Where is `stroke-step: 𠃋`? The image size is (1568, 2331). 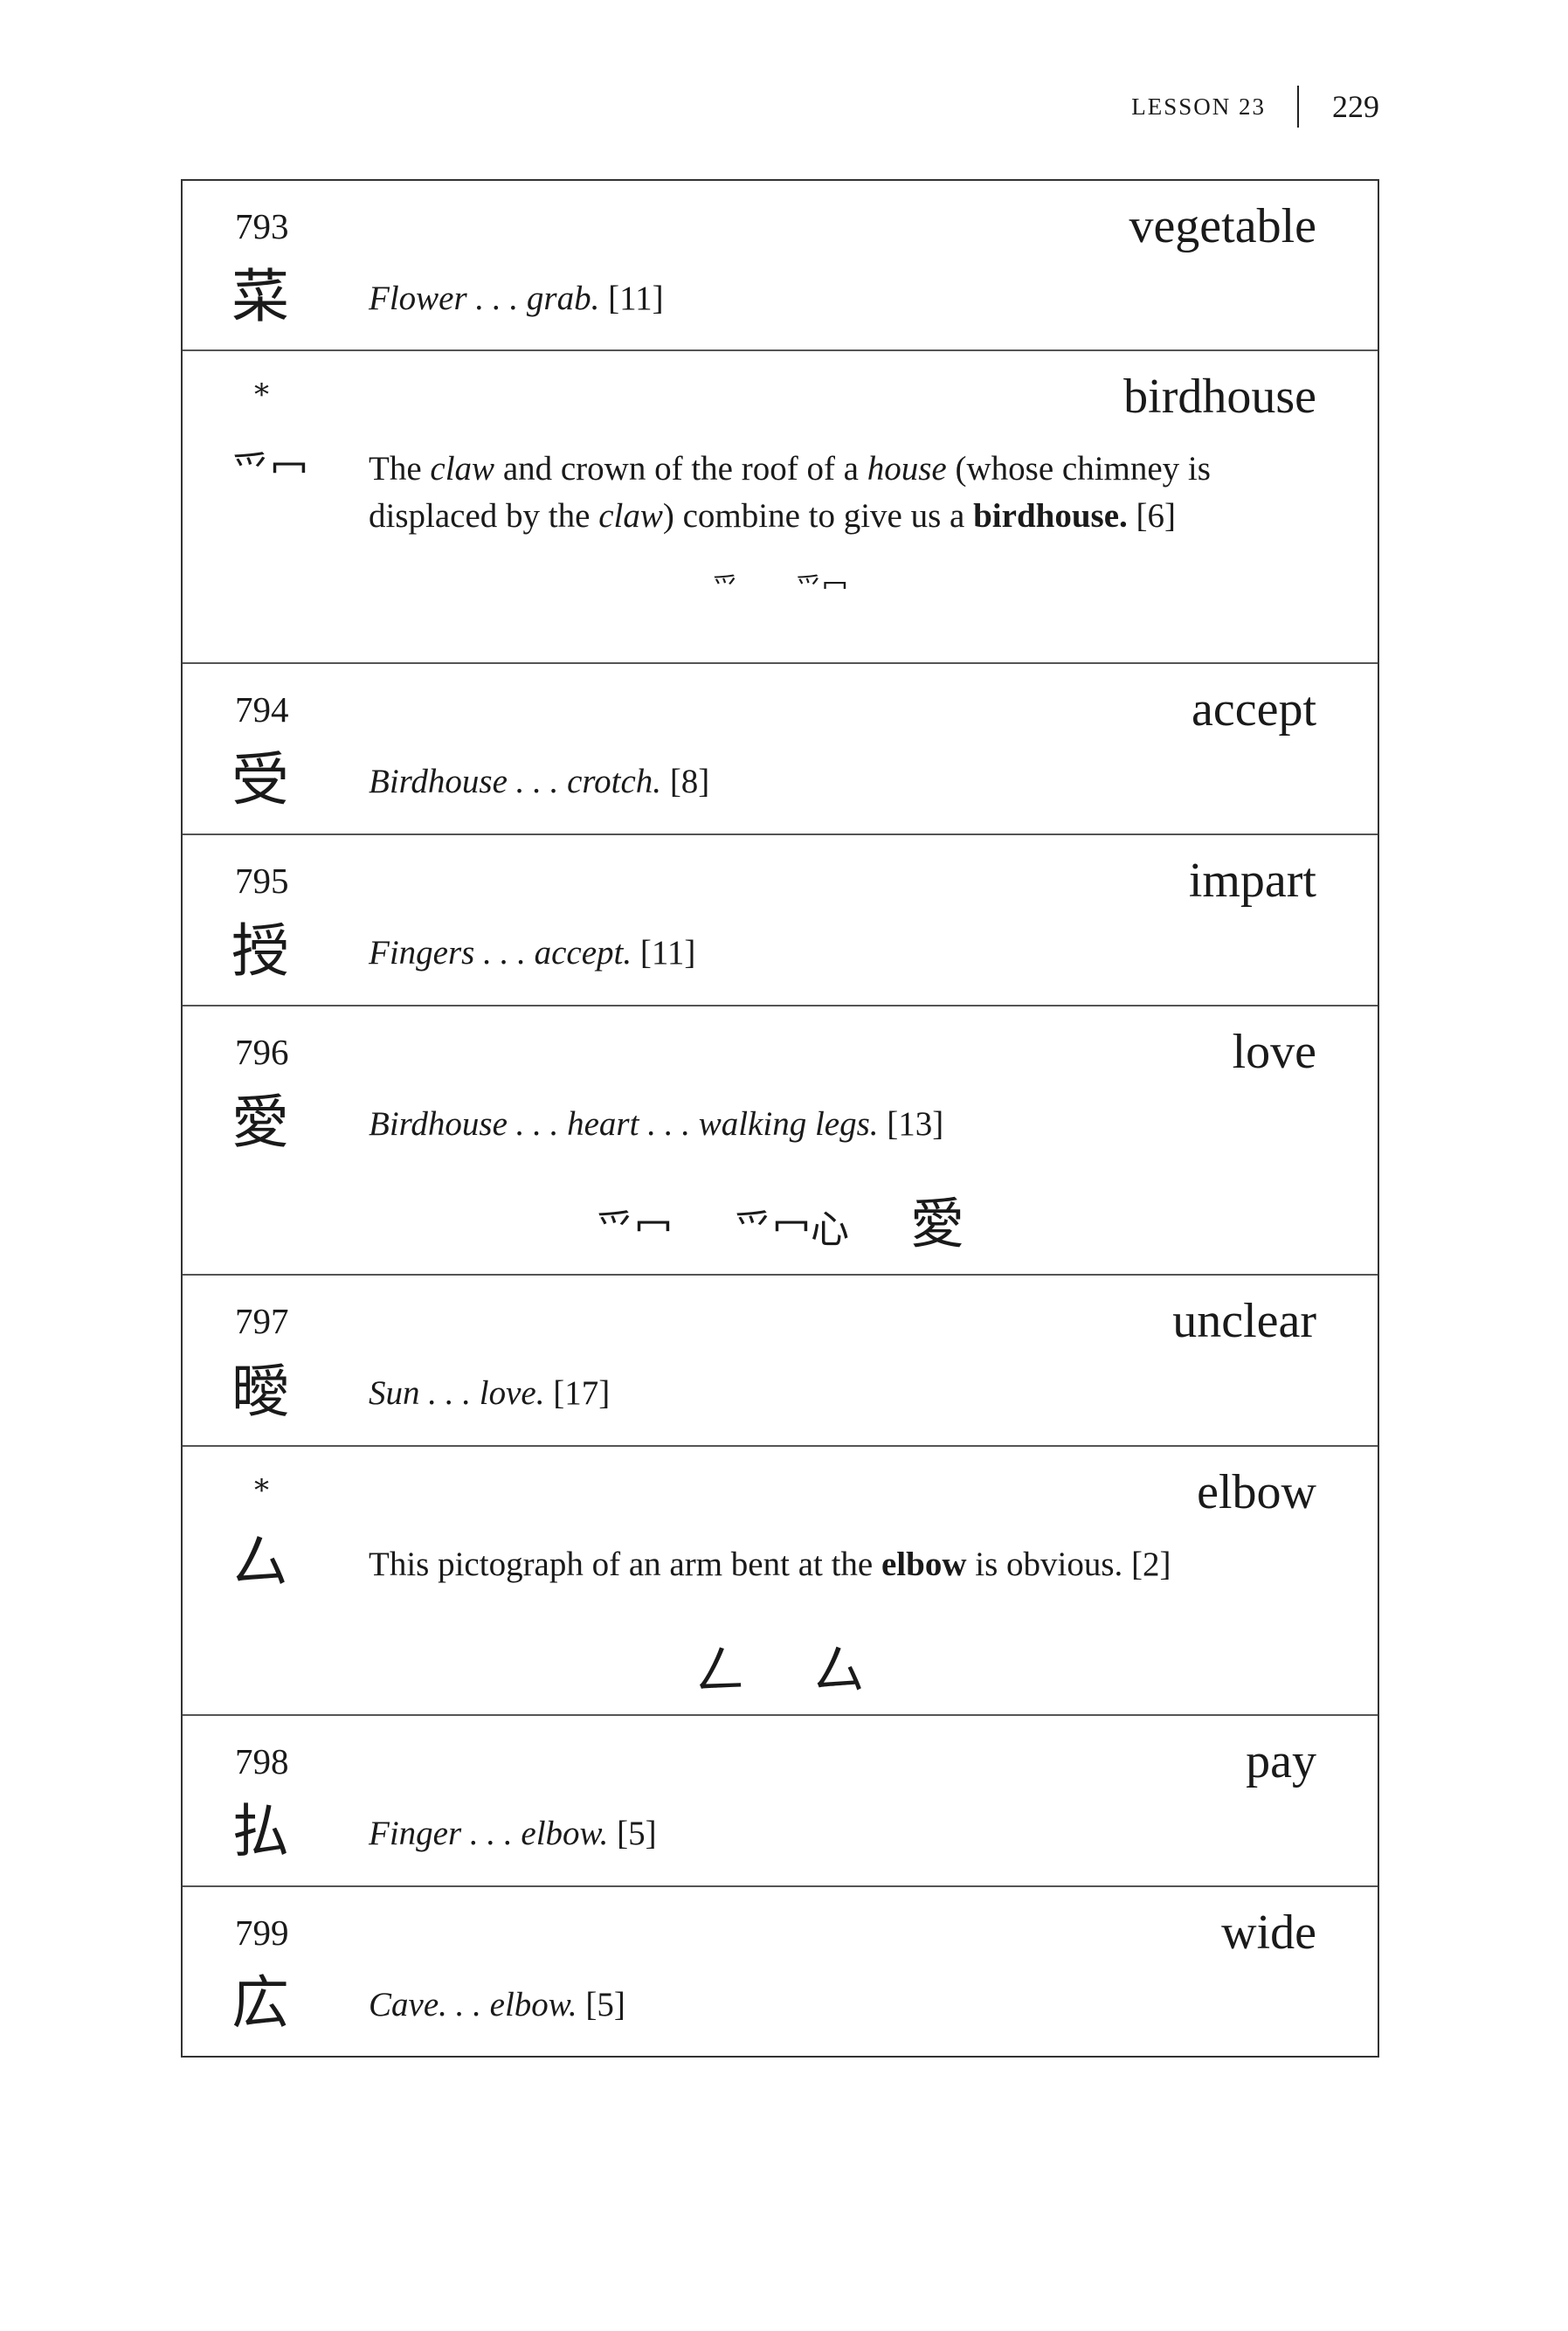 stroke-step: 𠃋 is located at coordinates (721, 1671).